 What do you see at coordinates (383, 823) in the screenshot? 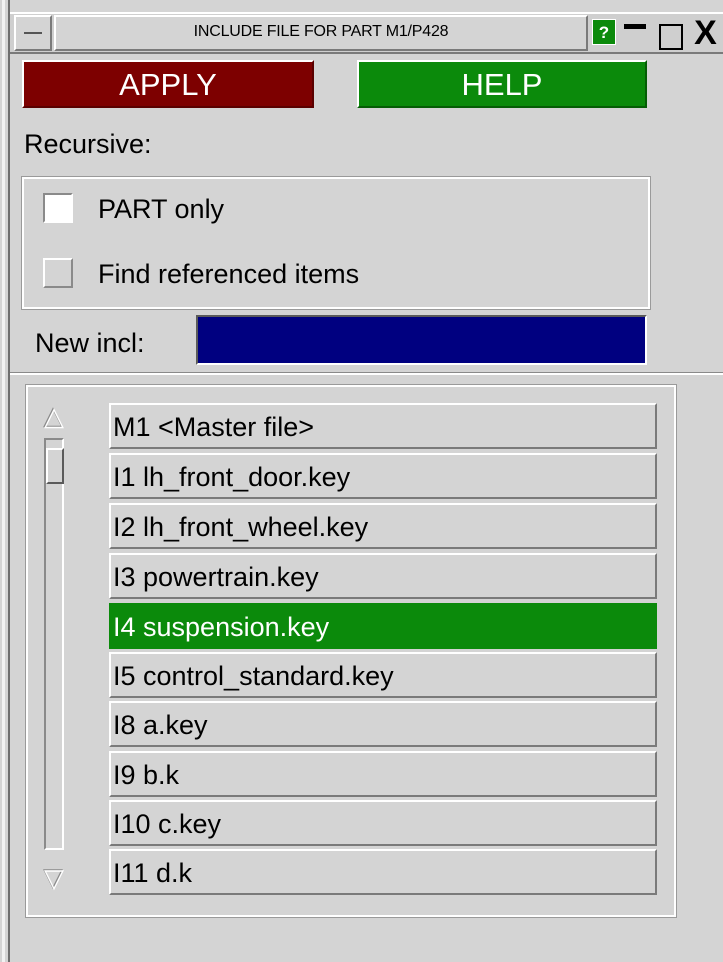
I see `list-item: I10 c.key` at bounding box center [383, 823].